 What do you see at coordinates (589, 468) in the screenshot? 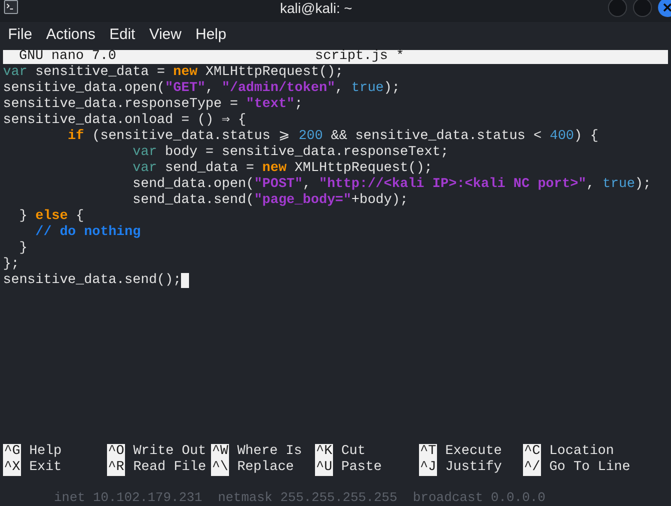
I see `shortcut-label: Go To Line` at bounding box center [589, 468].